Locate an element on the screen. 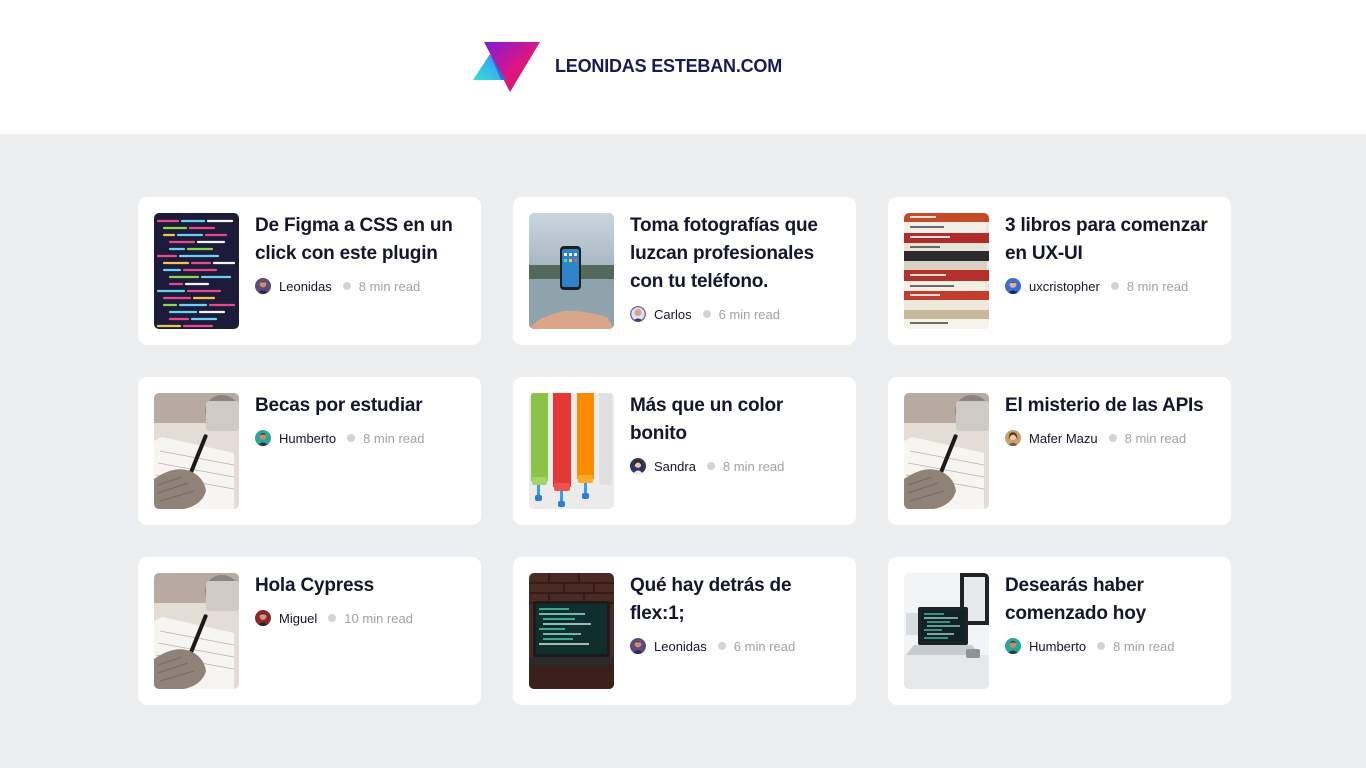 Image resolution: width=1366 pixels, height=768 pixels. author-name: Carlos is located at coordinates (673, 314).